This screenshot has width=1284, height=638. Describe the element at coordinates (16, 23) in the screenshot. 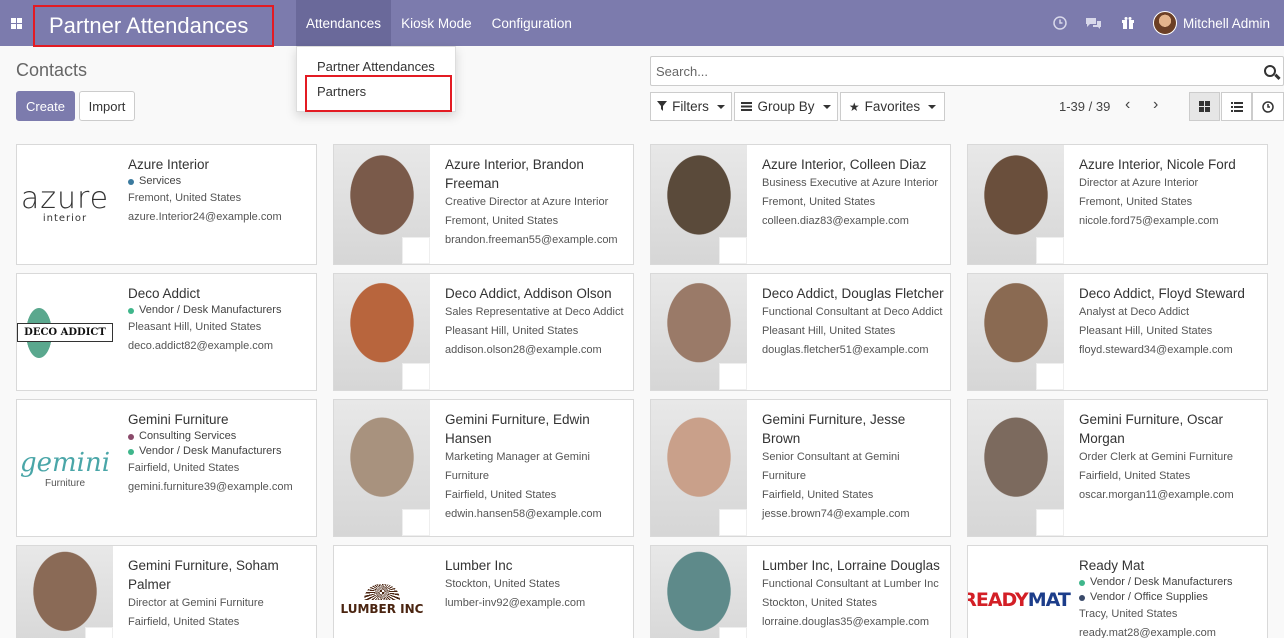

I see `apps-menu-icon` at that location.